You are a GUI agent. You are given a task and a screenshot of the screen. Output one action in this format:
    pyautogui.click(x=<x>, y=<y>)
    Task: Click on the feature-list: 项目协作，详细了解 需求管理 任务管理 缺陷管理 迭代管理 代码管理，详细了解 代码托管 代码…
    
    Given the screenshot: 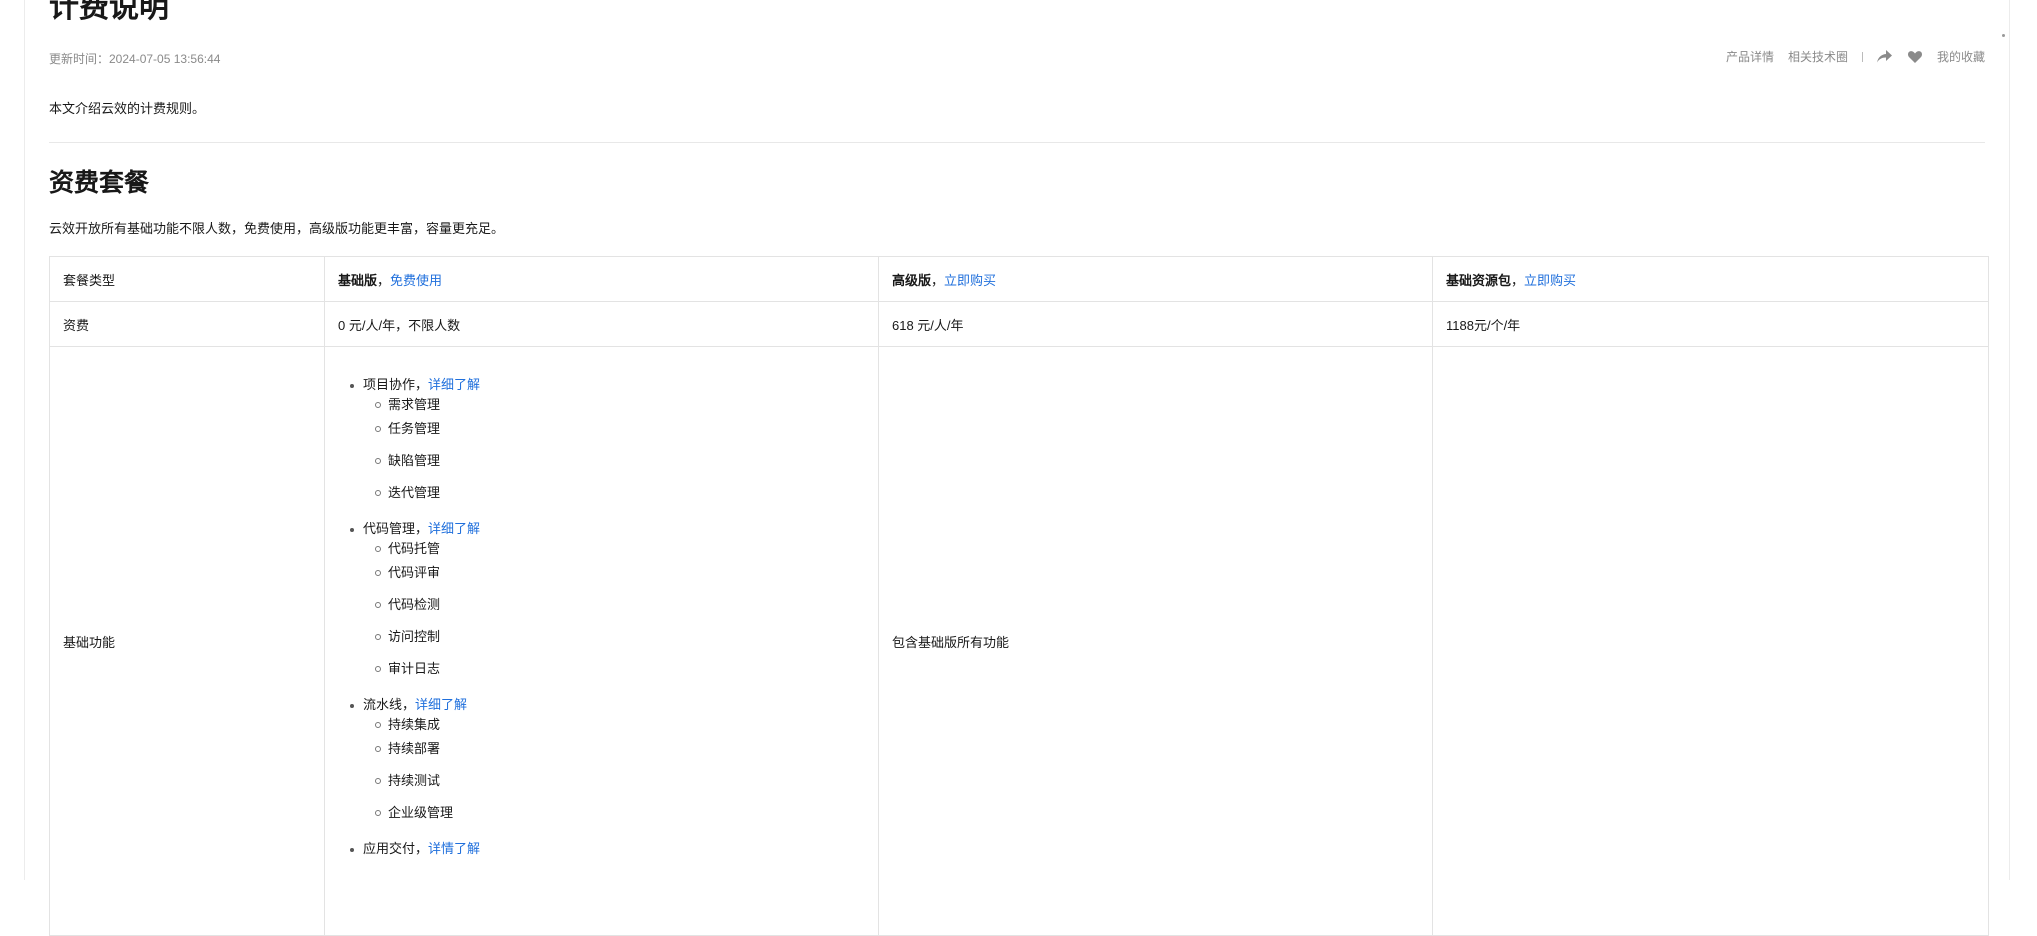 What is the action you would take?
    pyautogui.click(x=601, y=617)
    